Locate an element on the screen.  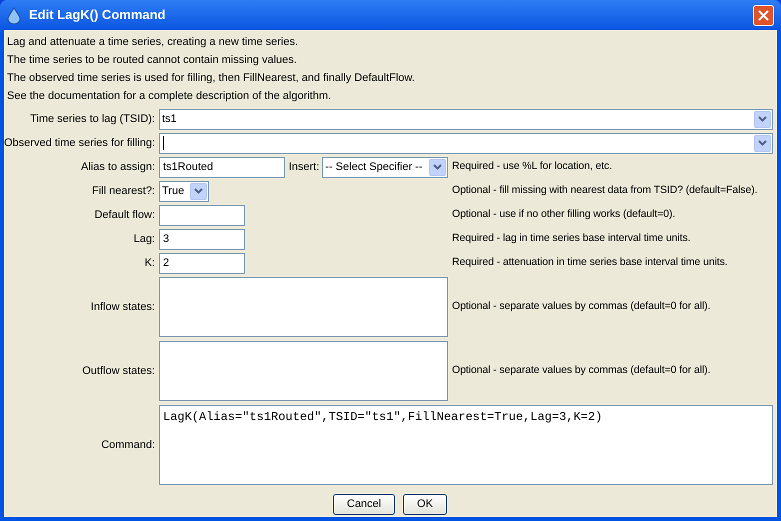
text-field: 2 is located at coordinates (202, 263).